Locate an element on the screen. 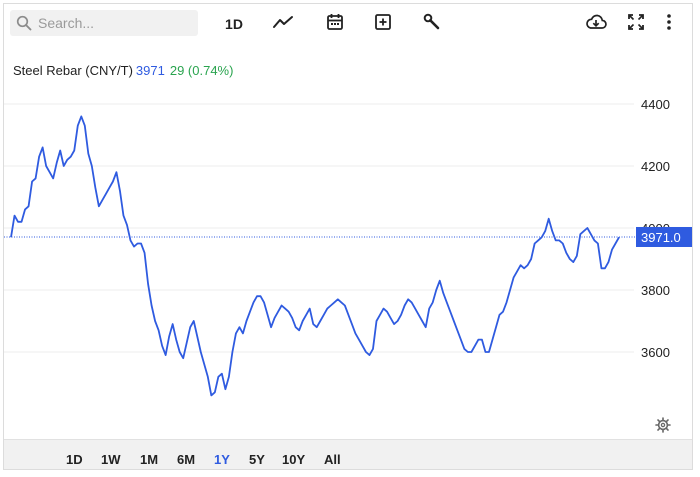 The image size is (700, 477). toolbar: 1D is located at coordinates (348, 23).